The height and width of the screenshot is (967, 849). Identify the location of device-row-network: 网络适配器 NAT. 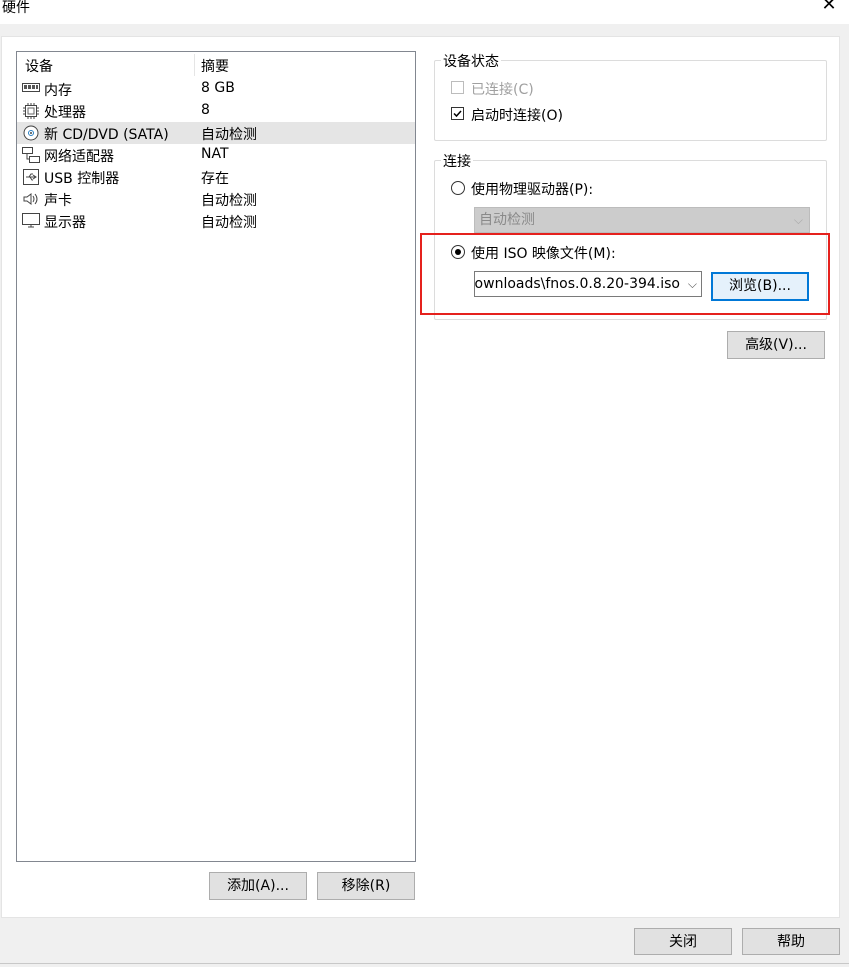
(216, 155).